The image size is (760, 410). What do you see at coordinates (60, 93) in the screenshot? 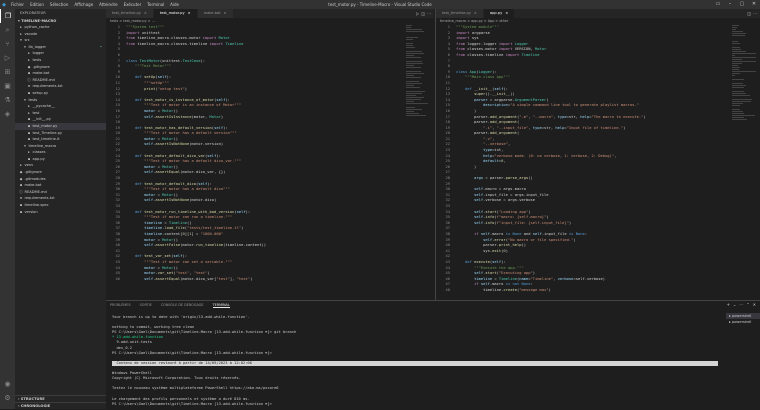
I see `tree-item: ▪ setup.py` at bounding box center [60, 93].